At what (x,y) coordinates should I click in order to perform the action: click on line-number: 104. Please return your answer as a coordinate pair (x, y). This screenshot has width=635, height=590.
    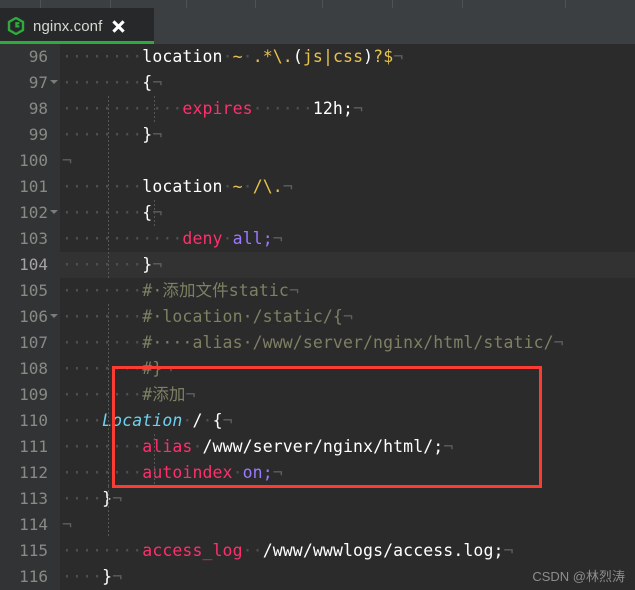
    Looking at the image, I should click on (33, 264).